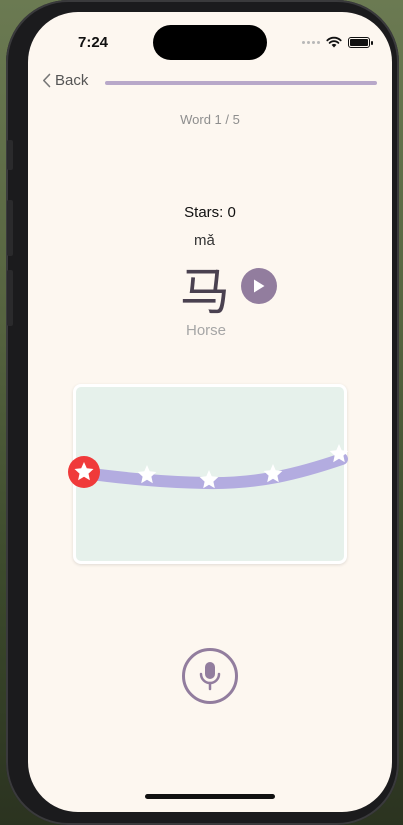 The height and width of the screenshot is (825, 403). What do you see at coordinates (10, 228) in the screenshot?
I see `volume-up-button` at bounding box center [10, 228].